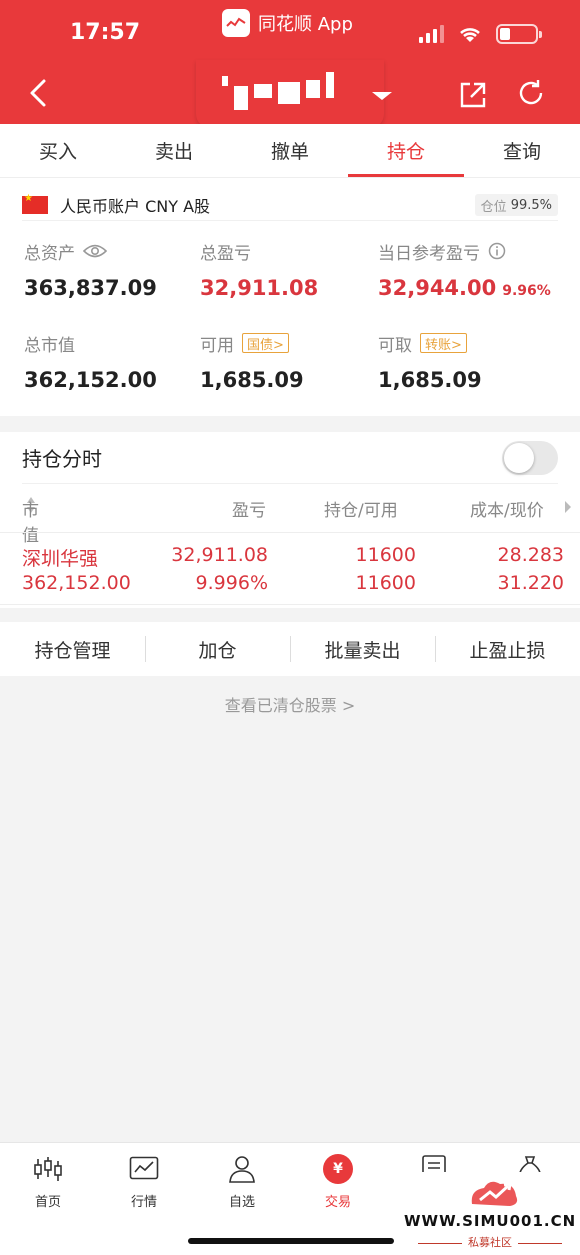 Image resolution: width=580 pixels, height=1255 pixels. What do you see at coordinates (58, 150) in the screenshot?
I see `tab-buy: 买入` at bounding box center [58, 150].